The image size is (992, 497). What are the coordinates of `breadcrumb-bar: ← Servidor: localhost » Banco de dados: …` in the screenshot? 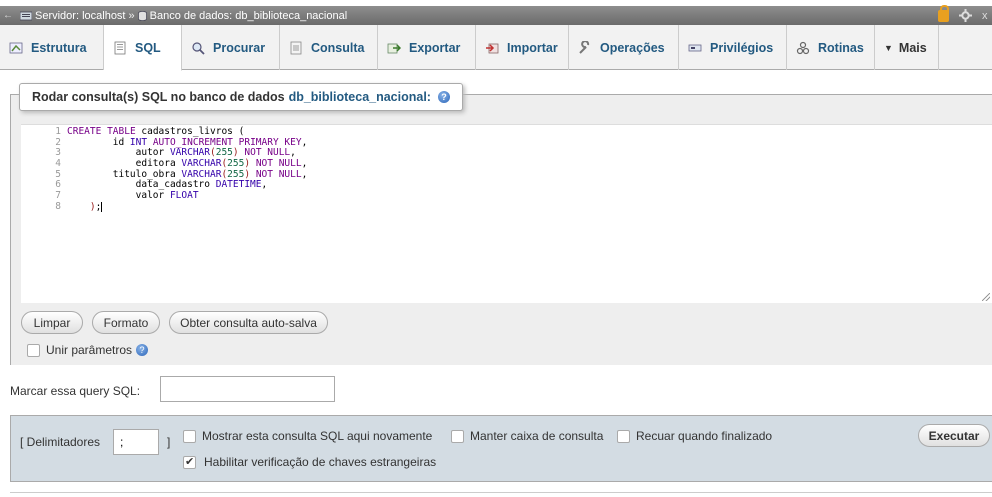 It's located at (496, 14).